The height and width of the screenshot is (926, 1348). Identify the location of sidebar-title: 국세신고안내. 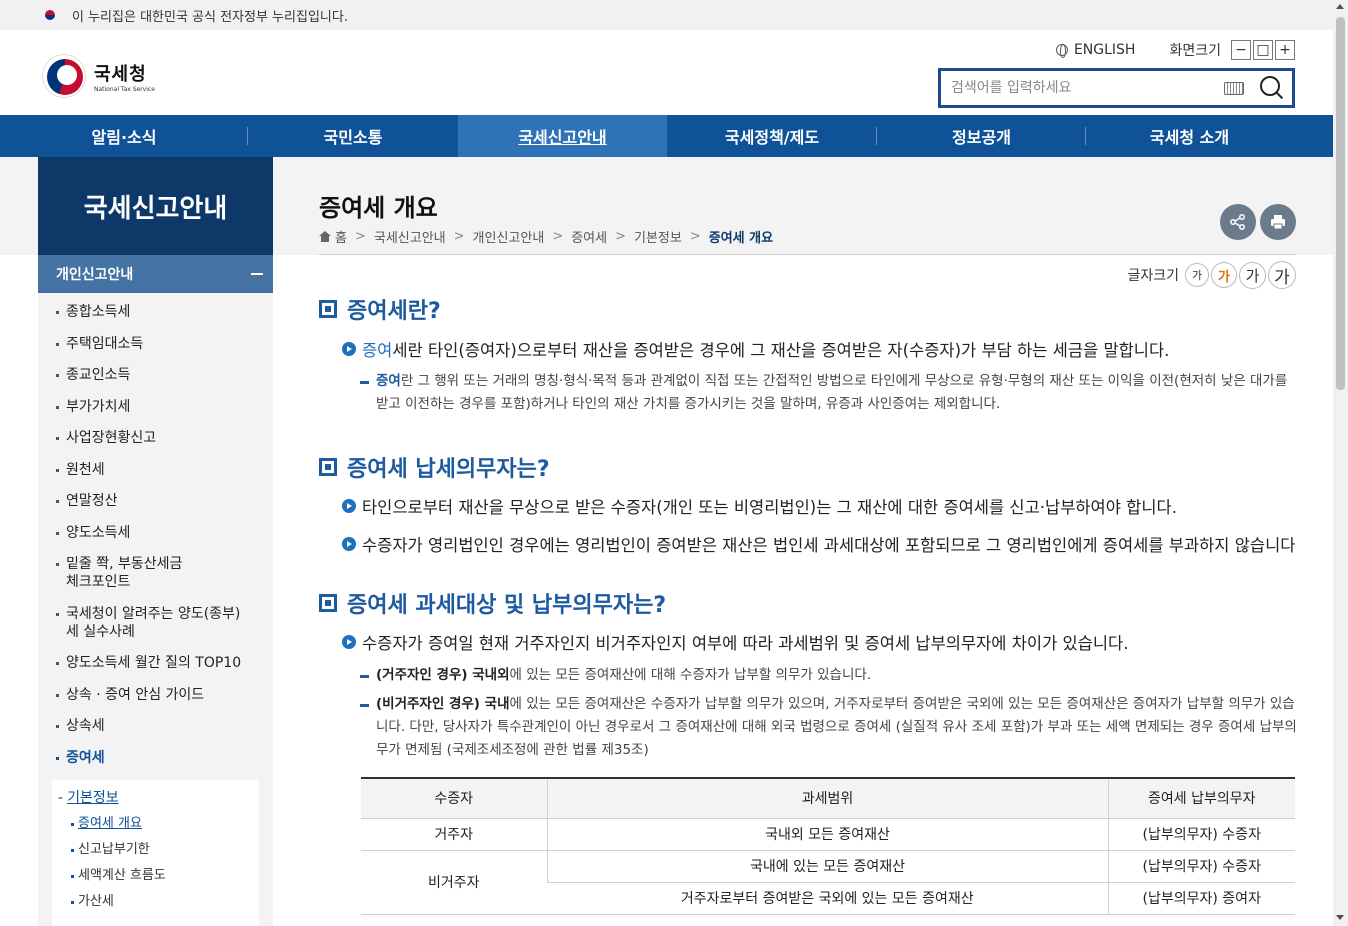
(155, 206).